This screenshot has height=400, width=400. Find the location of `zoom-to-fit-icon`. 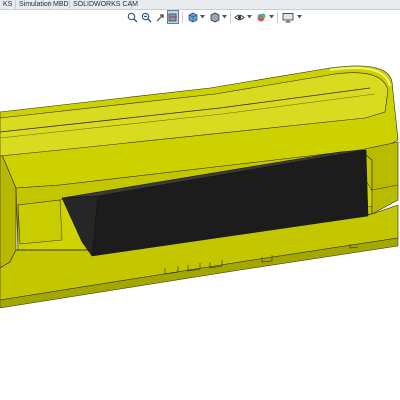

zoom-to-fit-icon is located at coordinates (132, 17).